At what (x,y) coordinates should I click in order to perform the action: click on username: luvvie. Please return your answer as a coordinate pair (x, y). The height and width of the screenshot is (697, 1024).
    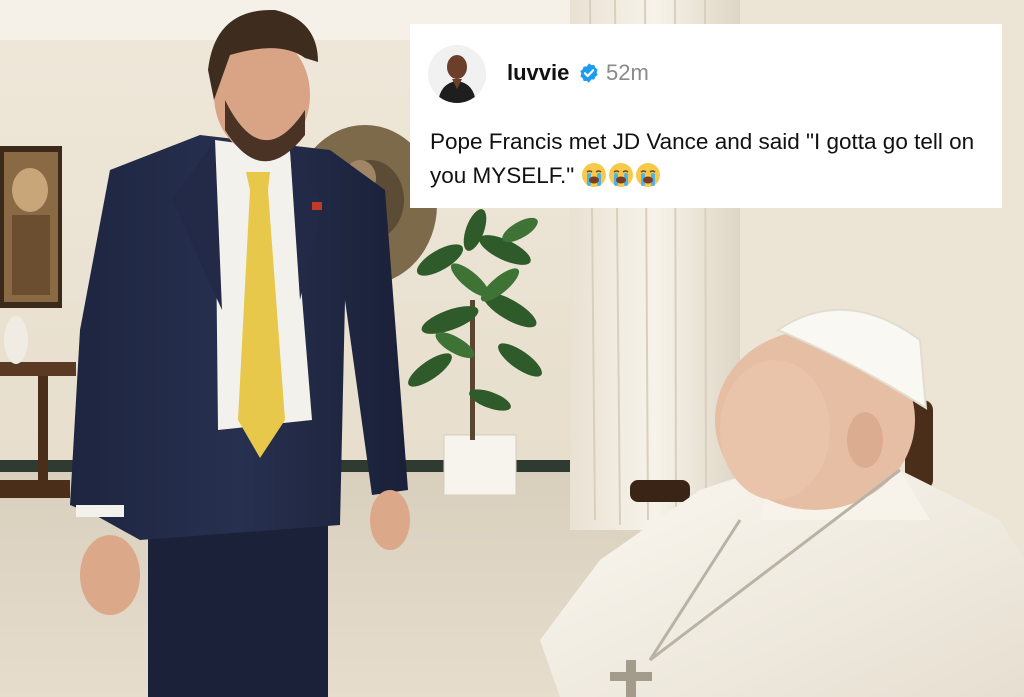
    Looking at the image, I should click on (538, 73).